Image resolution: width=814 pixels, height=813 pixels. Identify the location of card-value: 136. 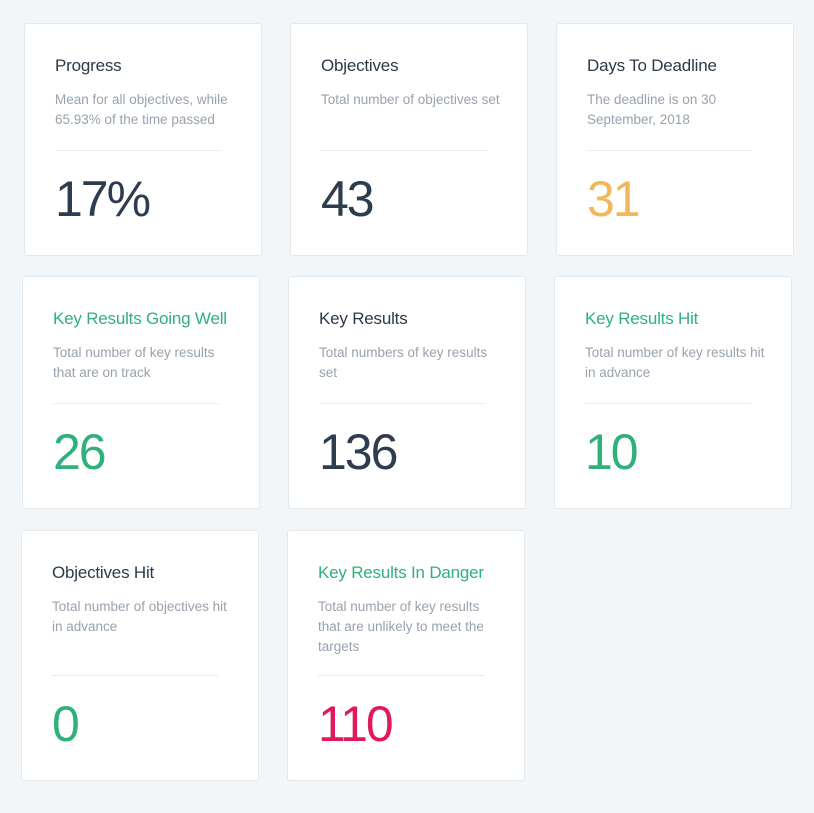
(358, 452).